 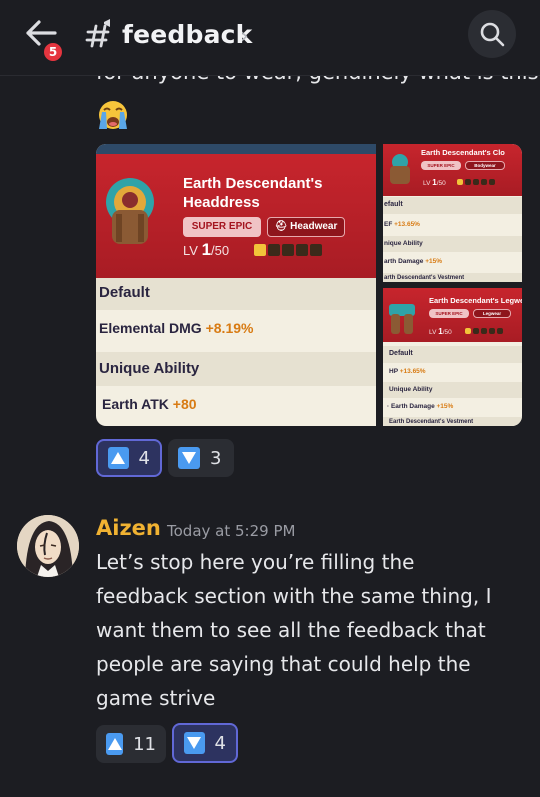 What do you see at coordinates (221, 202) in the screenshot?
I see `item-title-line2: Headdress` at bounding box center [221, 202].